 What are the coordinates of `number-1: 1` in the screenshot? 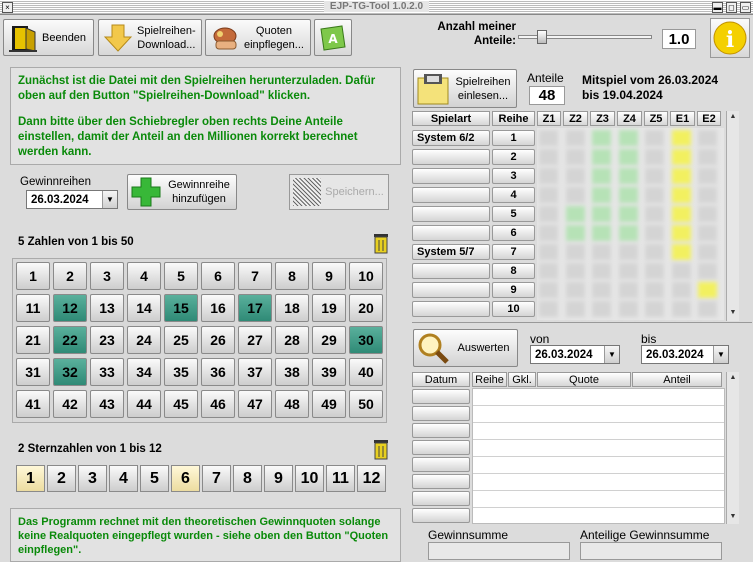 It's located at (33, 276).